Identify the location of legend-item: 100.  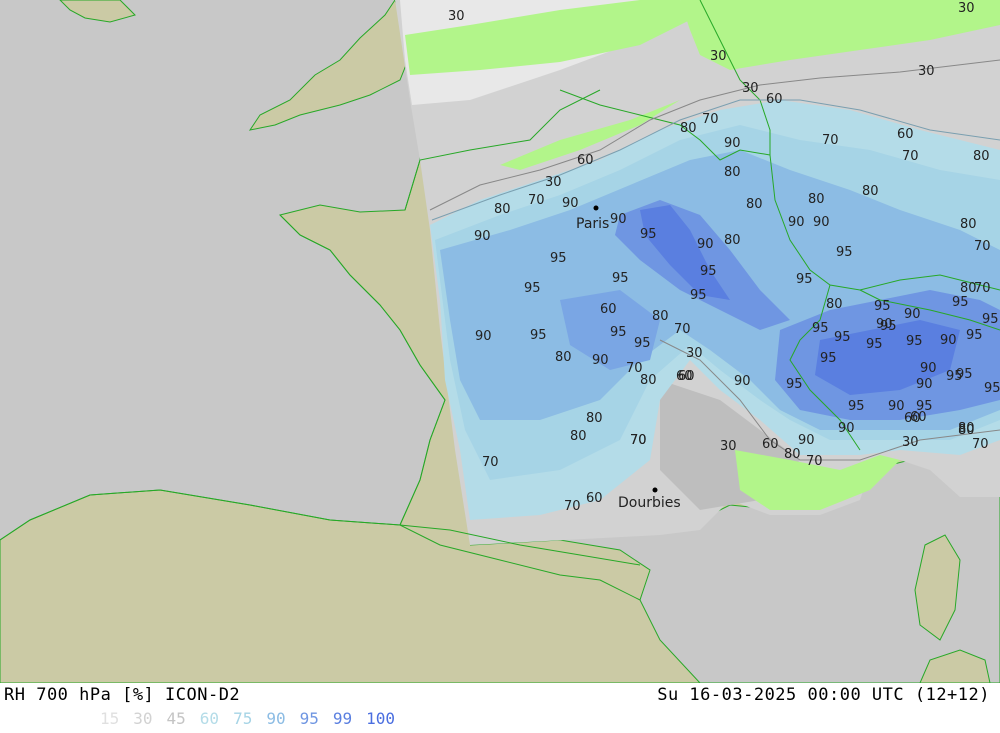
(381, 718).